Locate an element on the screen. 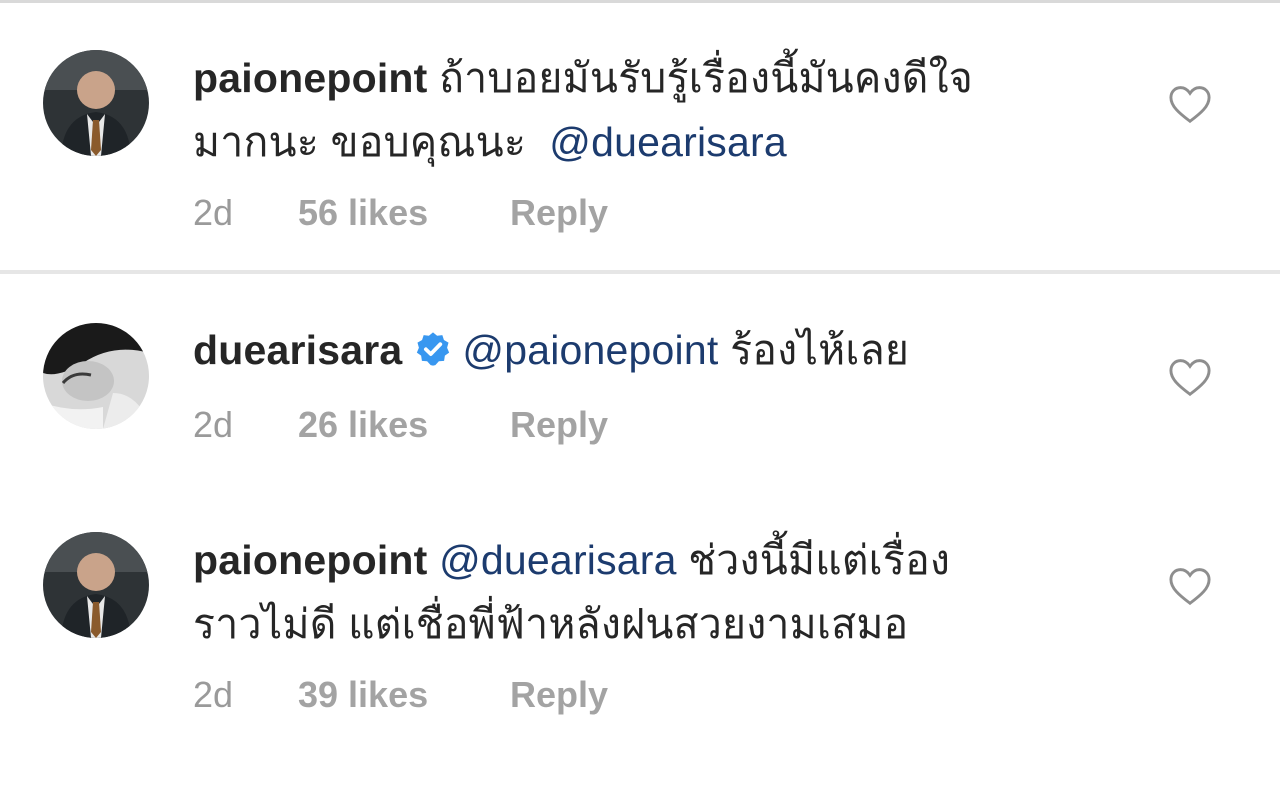 The height and width of the screenshot is (786, 1280). comment-3-time: 2d is located at coordinates (213, 694).